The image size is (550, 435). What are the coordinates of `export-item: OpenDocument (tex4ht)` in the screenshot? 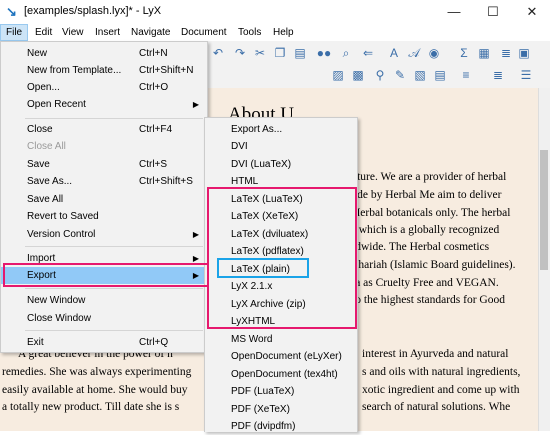 It's located at (281, 374).